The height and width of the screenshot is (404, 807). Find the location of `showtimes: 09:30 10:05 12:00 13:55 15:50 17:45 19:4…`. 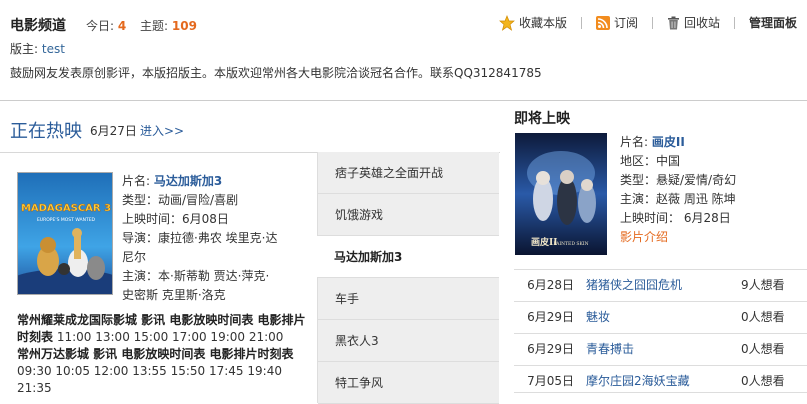

showtimes: 09:30 10:05 12:00 13:55 15:50 17:45 19:4… is located at coordinates (149, 379).